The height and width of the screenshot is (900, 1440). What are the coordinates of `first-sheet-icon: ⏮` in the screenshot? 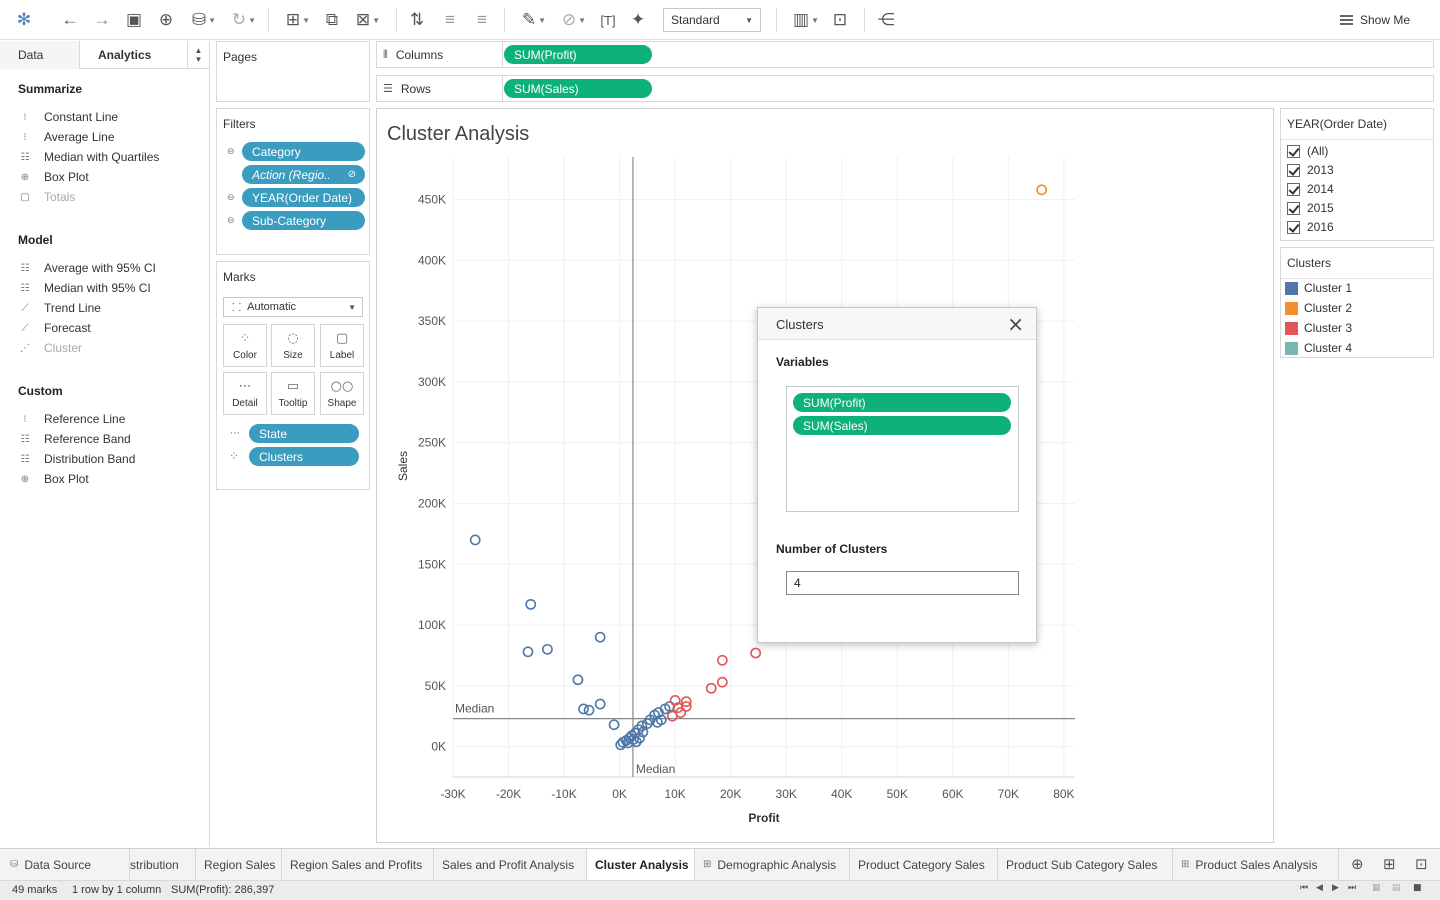 It's located at (1304, 888).